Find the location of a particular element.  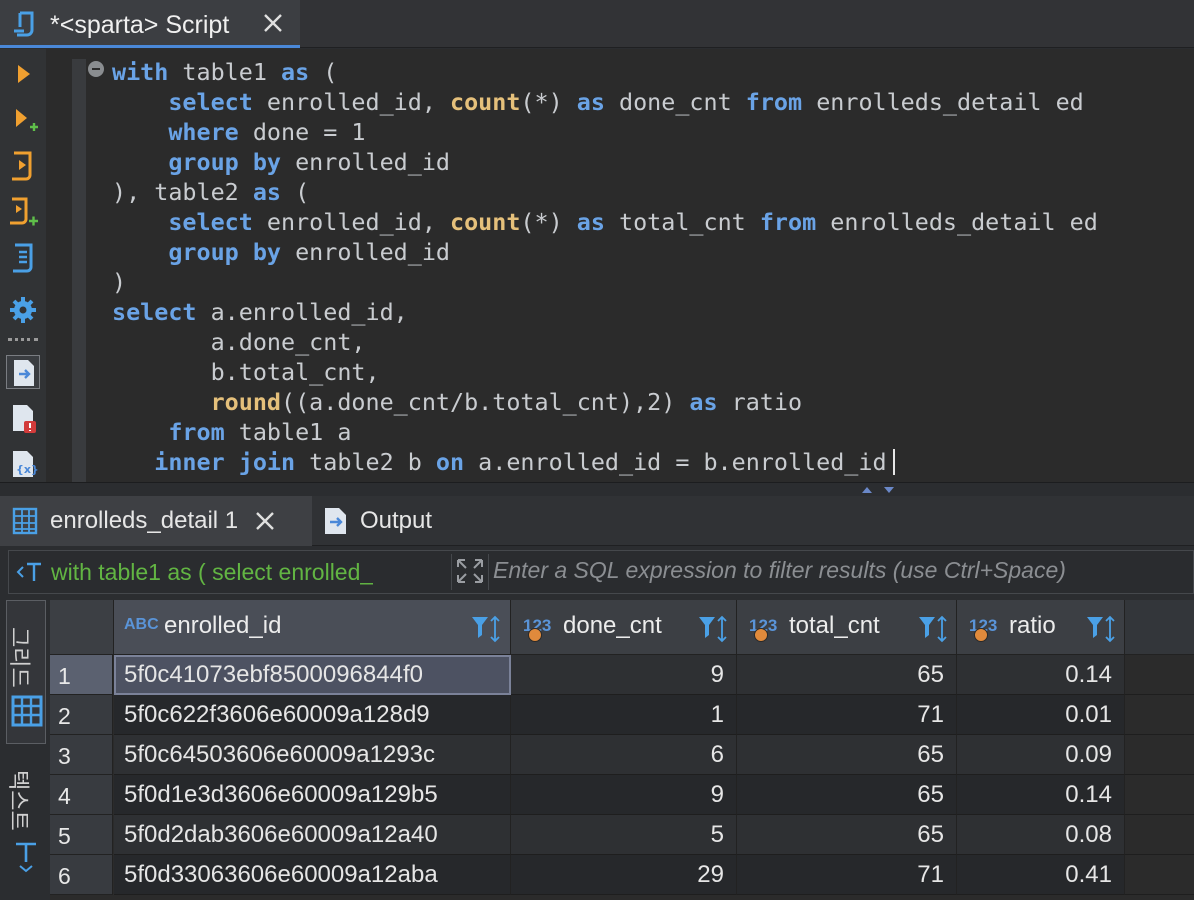

settings-button is located at coordinates (23, 310).